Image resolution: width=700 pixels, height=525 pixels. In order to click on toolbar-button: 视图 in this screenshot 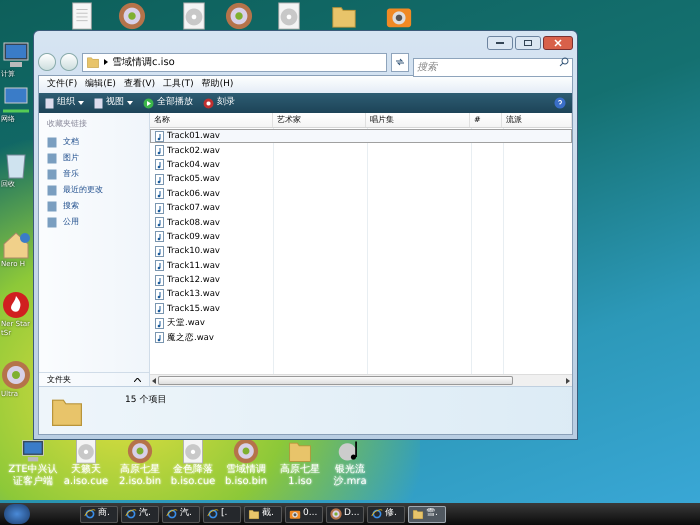, I will do `click(113, 103)`.